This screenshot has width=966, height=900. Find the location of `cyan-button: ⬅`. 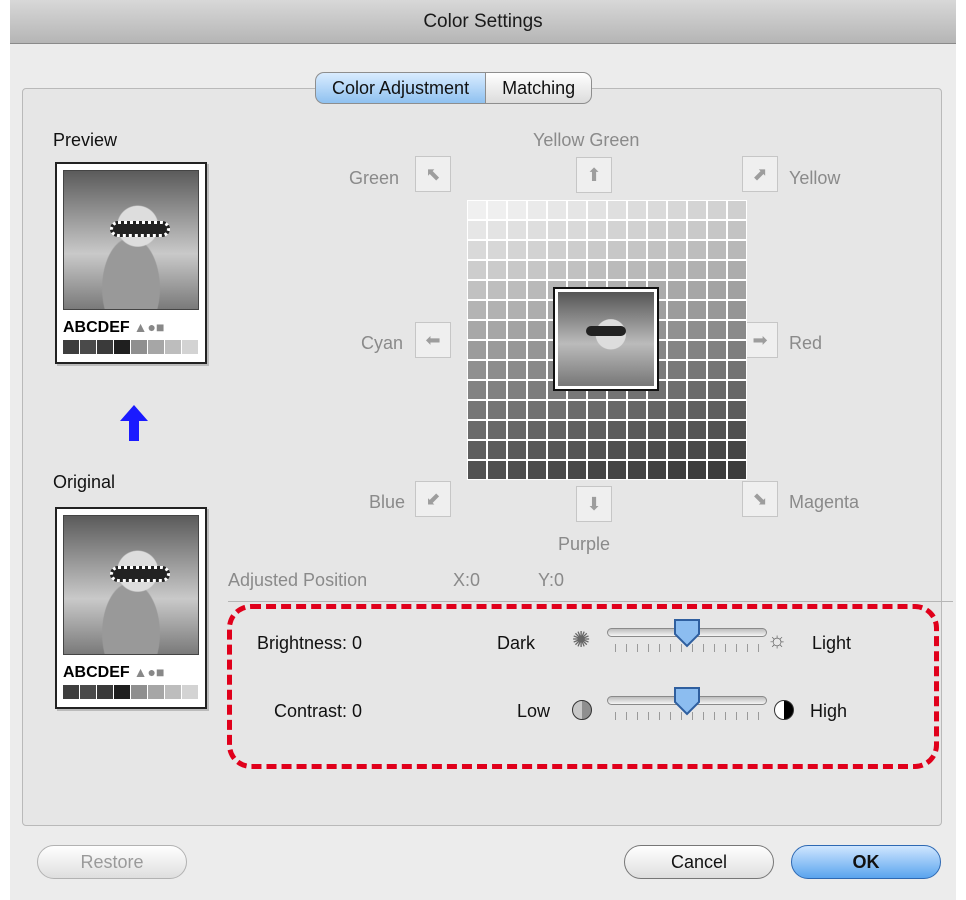

cyan-button: ⬅ is located at coordinates (433, 340).